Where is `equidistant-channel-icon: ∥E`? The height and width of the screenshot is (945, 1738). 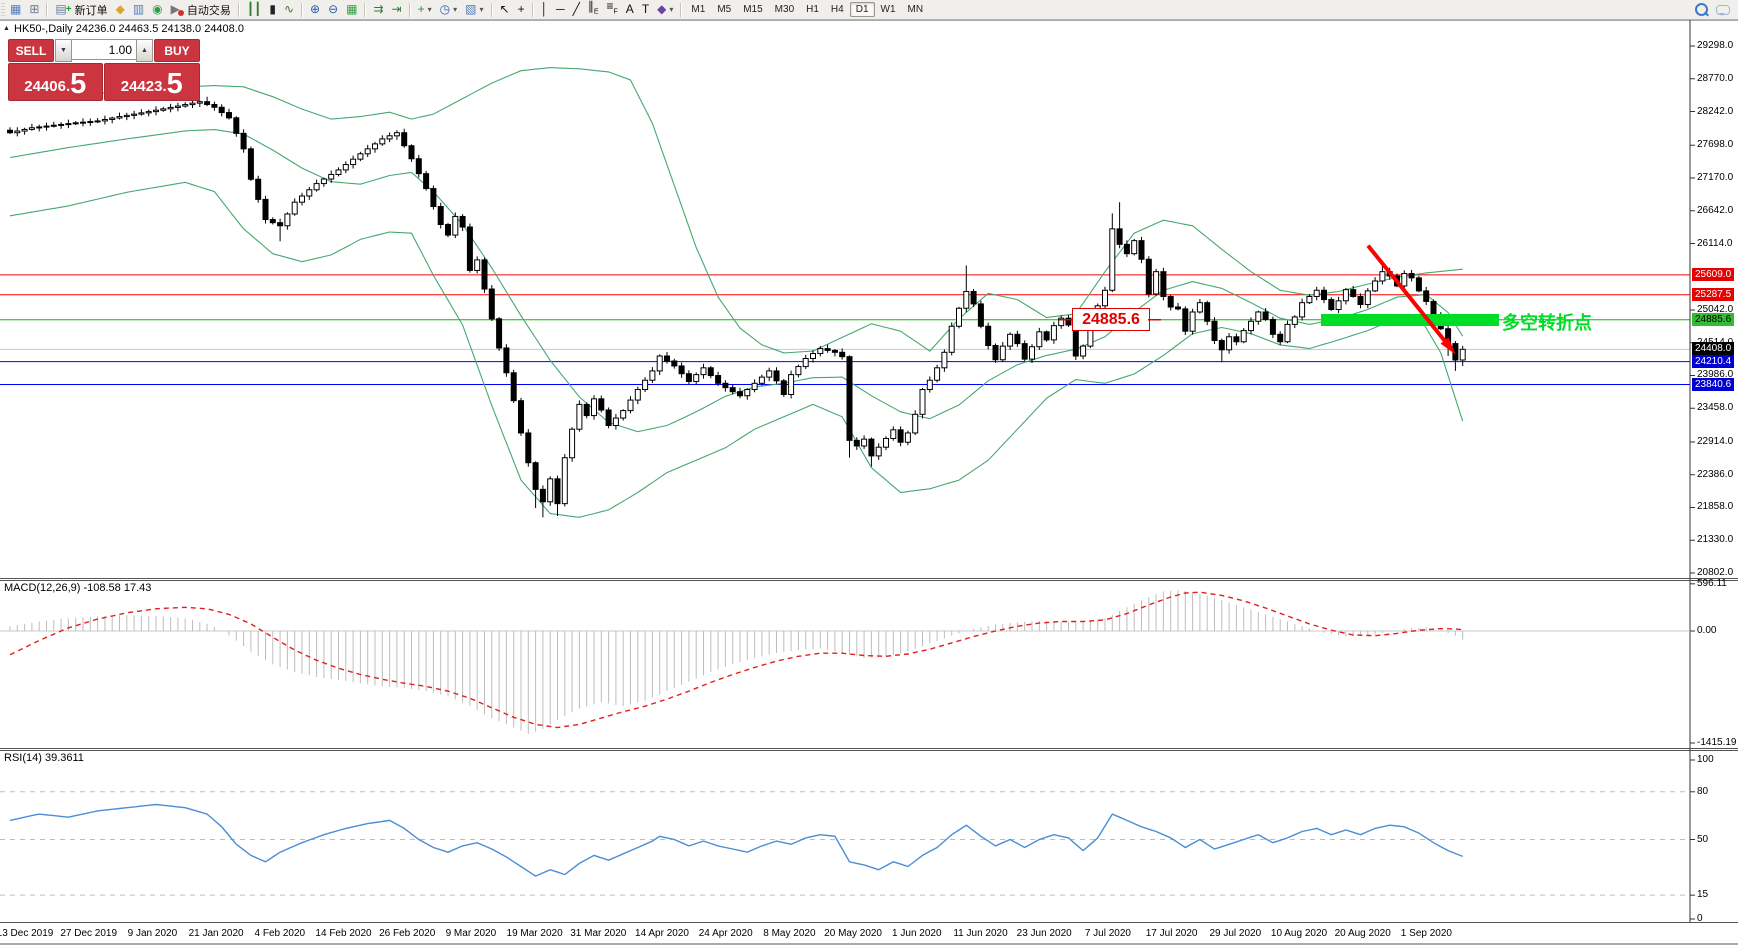 equidistant-channel-icon: ∥E is located at coordinates (593, 8).